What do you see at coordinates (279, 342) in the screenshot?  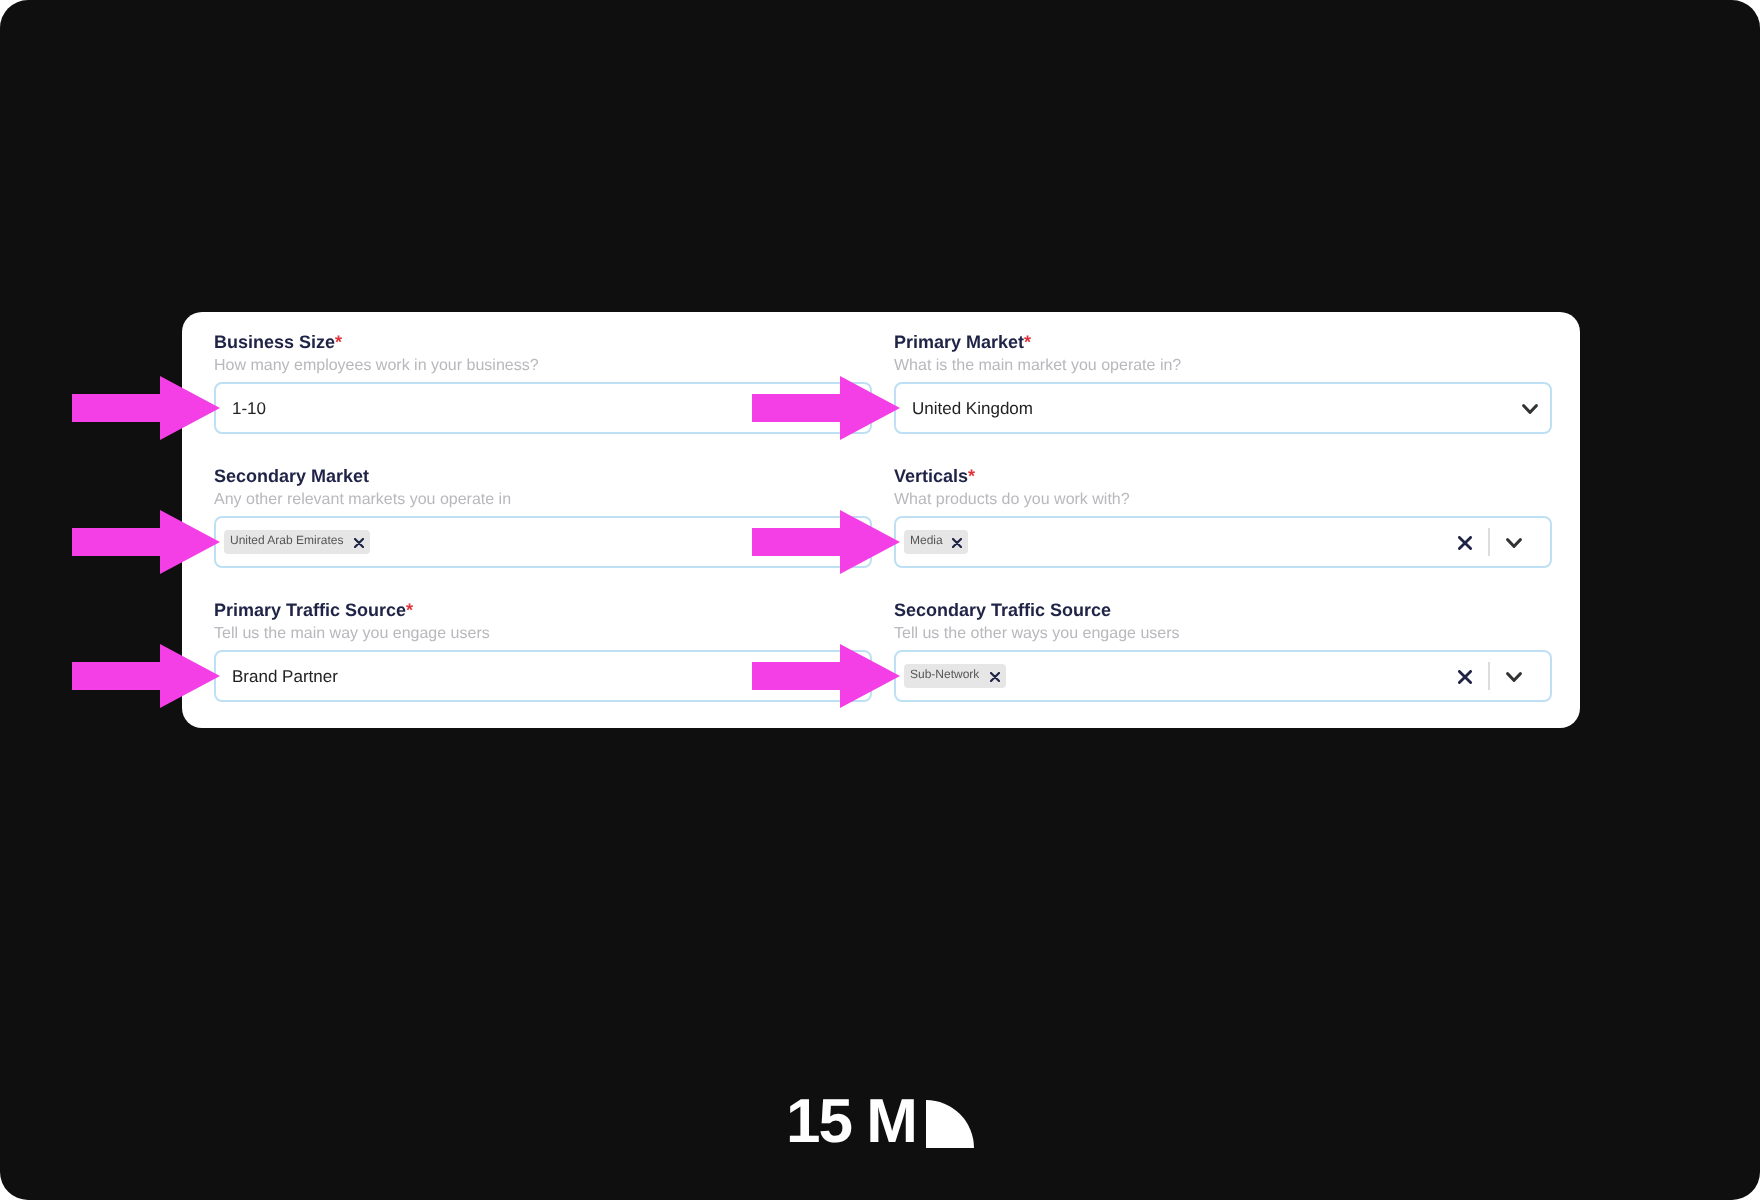 I see `field-label: Business Size*` at bounding box center [279, 342].